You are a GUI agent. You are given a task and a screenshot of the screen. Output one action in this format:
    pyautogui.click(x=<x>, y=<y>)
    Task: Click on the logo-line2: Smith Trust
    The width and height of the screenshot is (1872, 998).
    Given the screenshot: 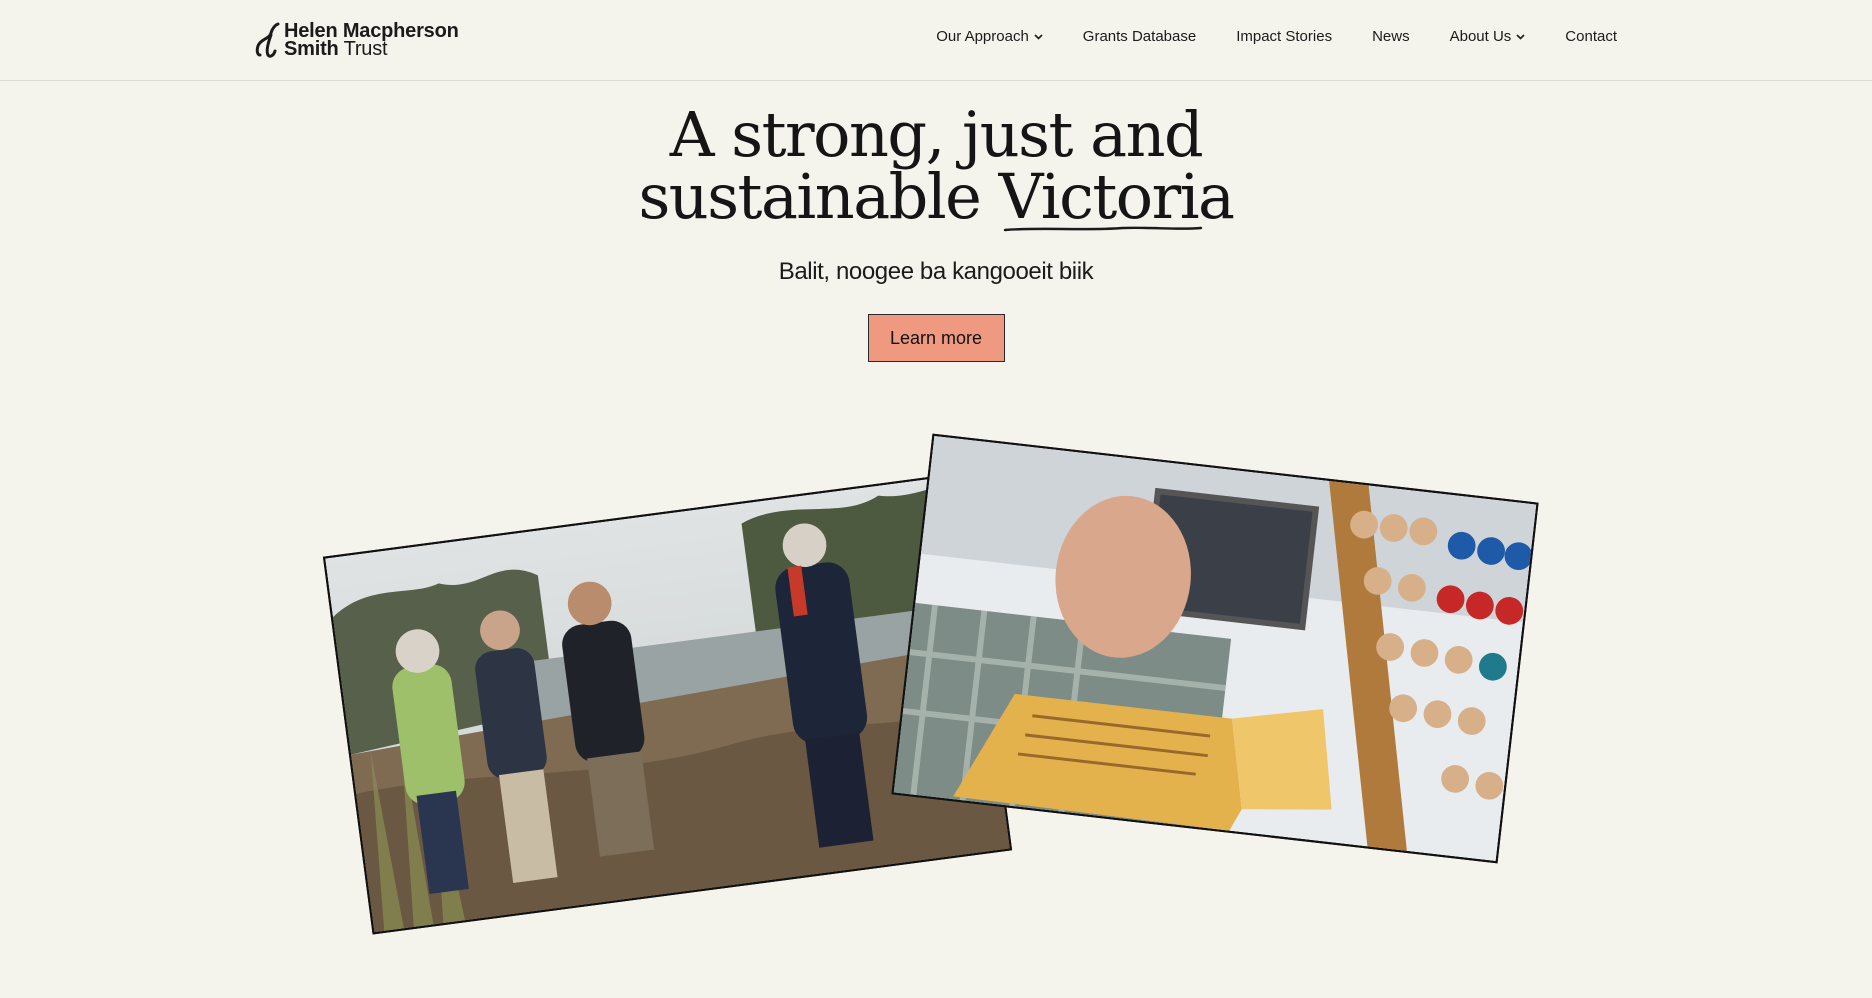 What is the action you would take?
    pyautogui.click(x=371, y=49)
    